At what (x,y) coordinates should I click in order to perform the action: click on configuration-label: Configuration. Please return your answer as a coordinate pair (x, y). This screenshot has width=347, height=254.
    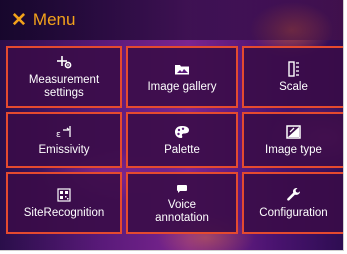
    Looking at the image, I should click on (293, 212).